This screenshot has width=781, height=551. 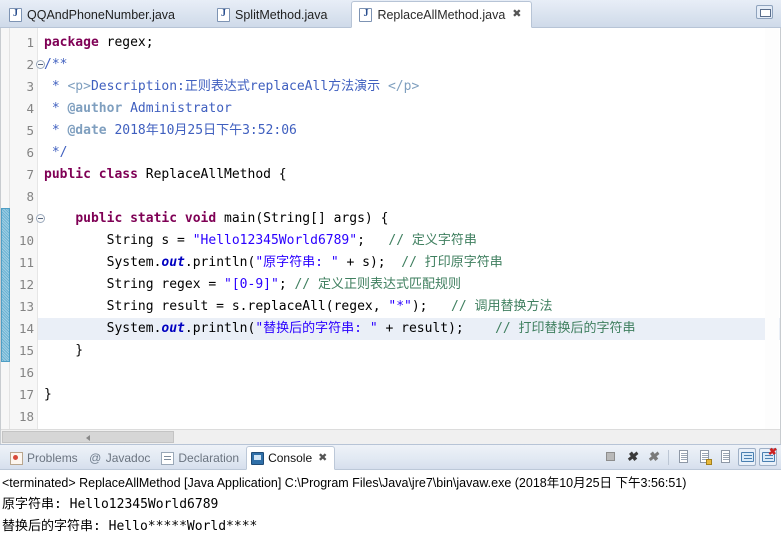 I want to click on clear-console-button, so click(x=684, y=457).